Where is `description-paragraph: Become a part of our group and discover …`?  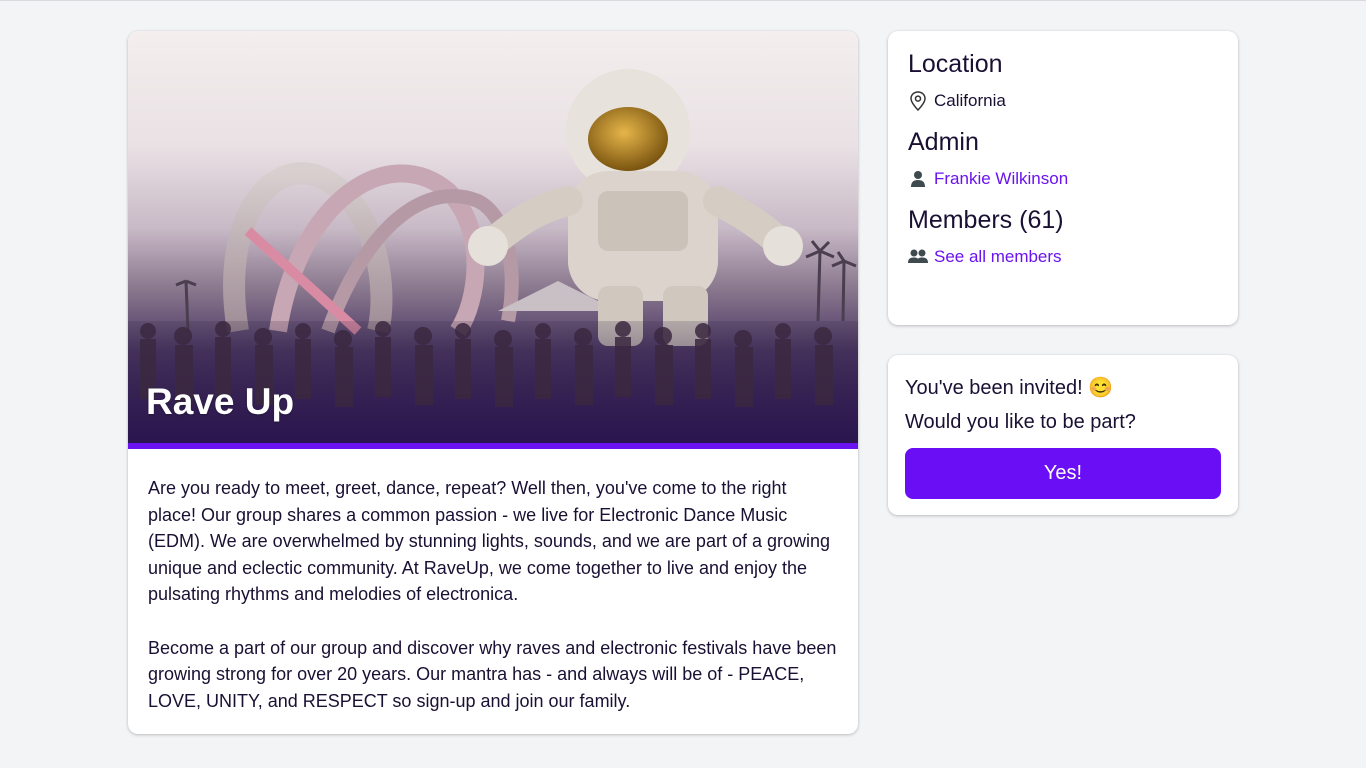
description-paragraph: Become a part of our group and discover … is located at coordinates (492, 674).